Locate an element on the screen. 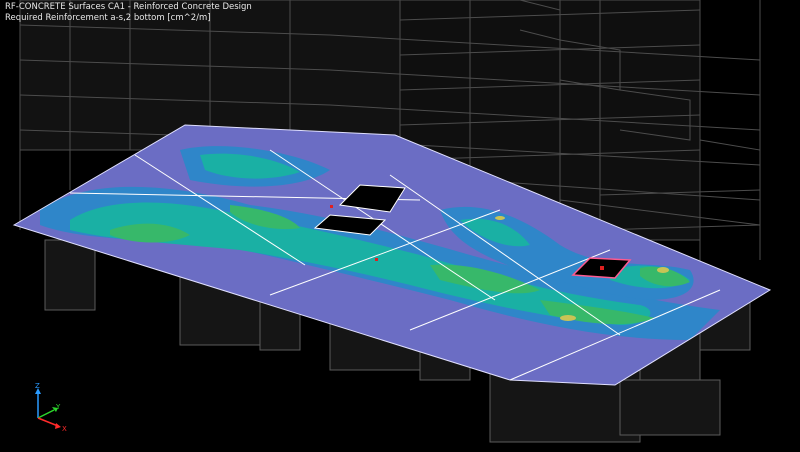 This screenshot has height=452, width=800. x-axis-arrow-icon is located at coordinates (58, 426).